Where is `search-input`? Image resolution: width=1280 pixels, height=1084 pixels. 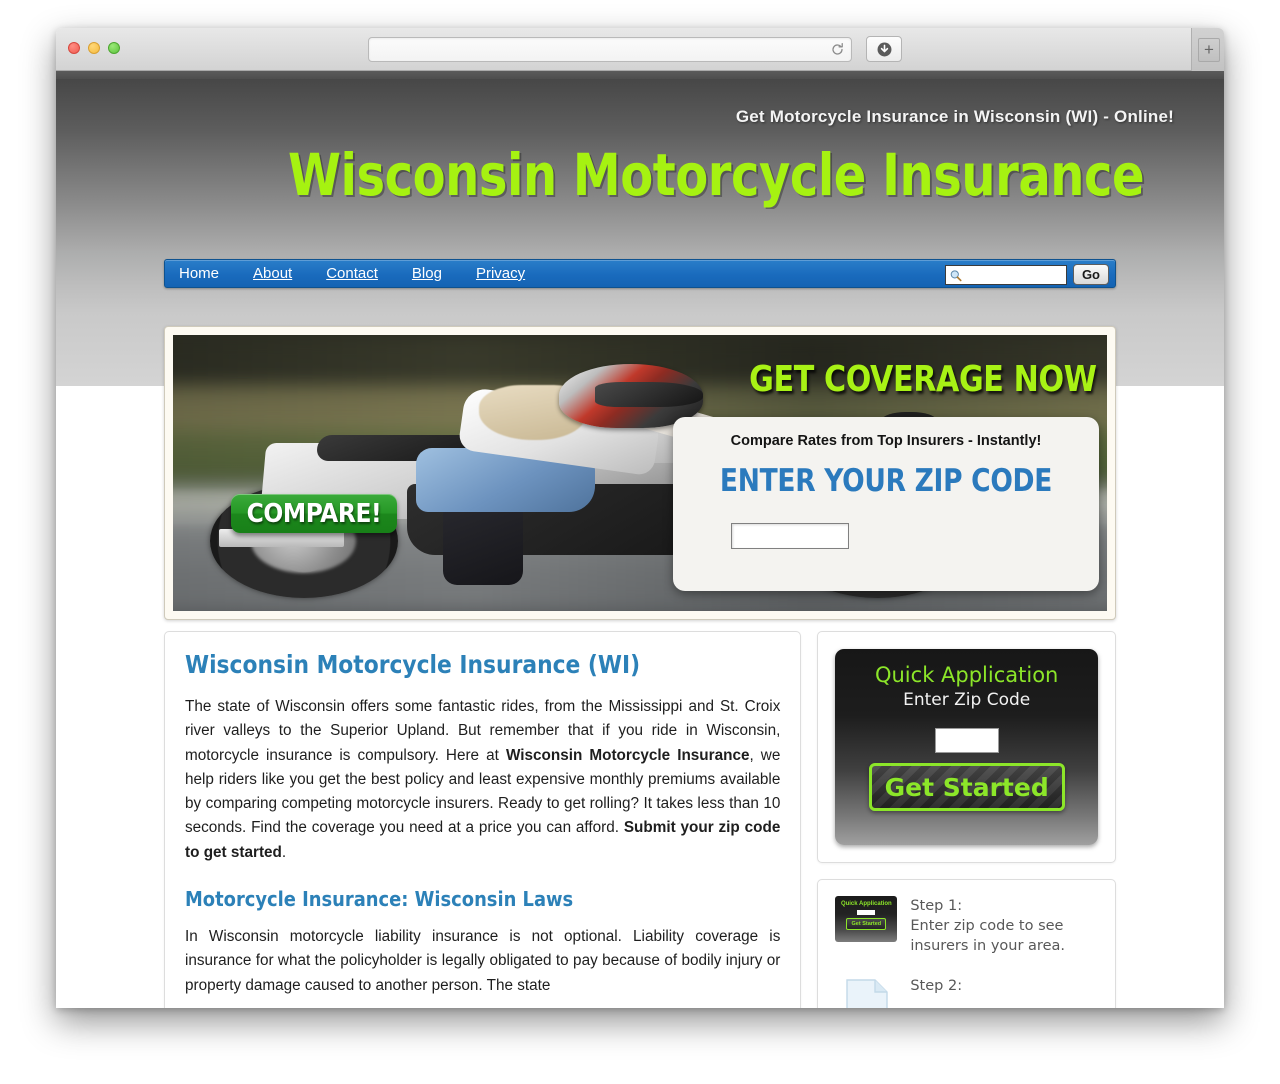 search-input is located at coordinates (1005, 275).